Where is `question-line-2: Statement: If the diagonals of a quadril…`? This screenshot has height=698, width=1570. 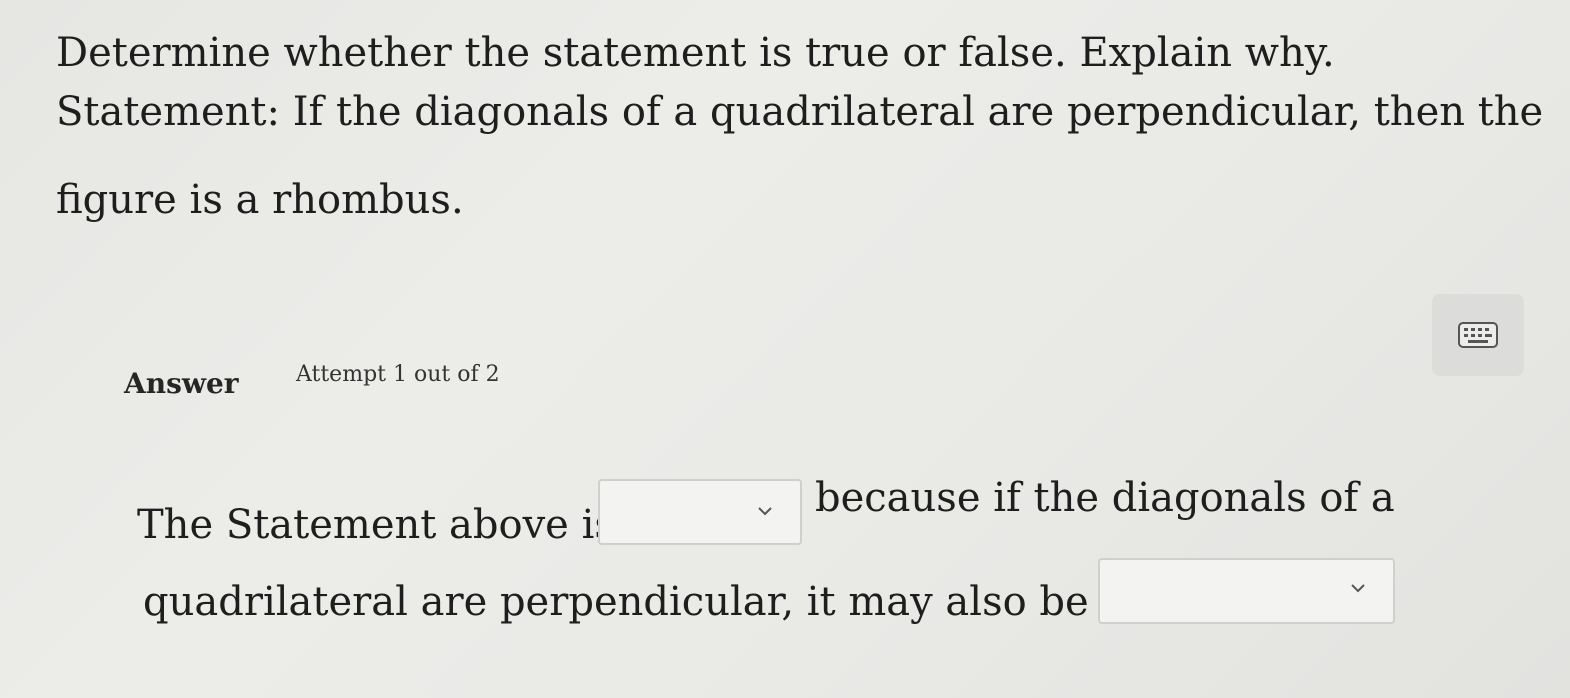
question-line-2: Statement: If the diagonals of a quadril… is located at coordinates (800, 112).